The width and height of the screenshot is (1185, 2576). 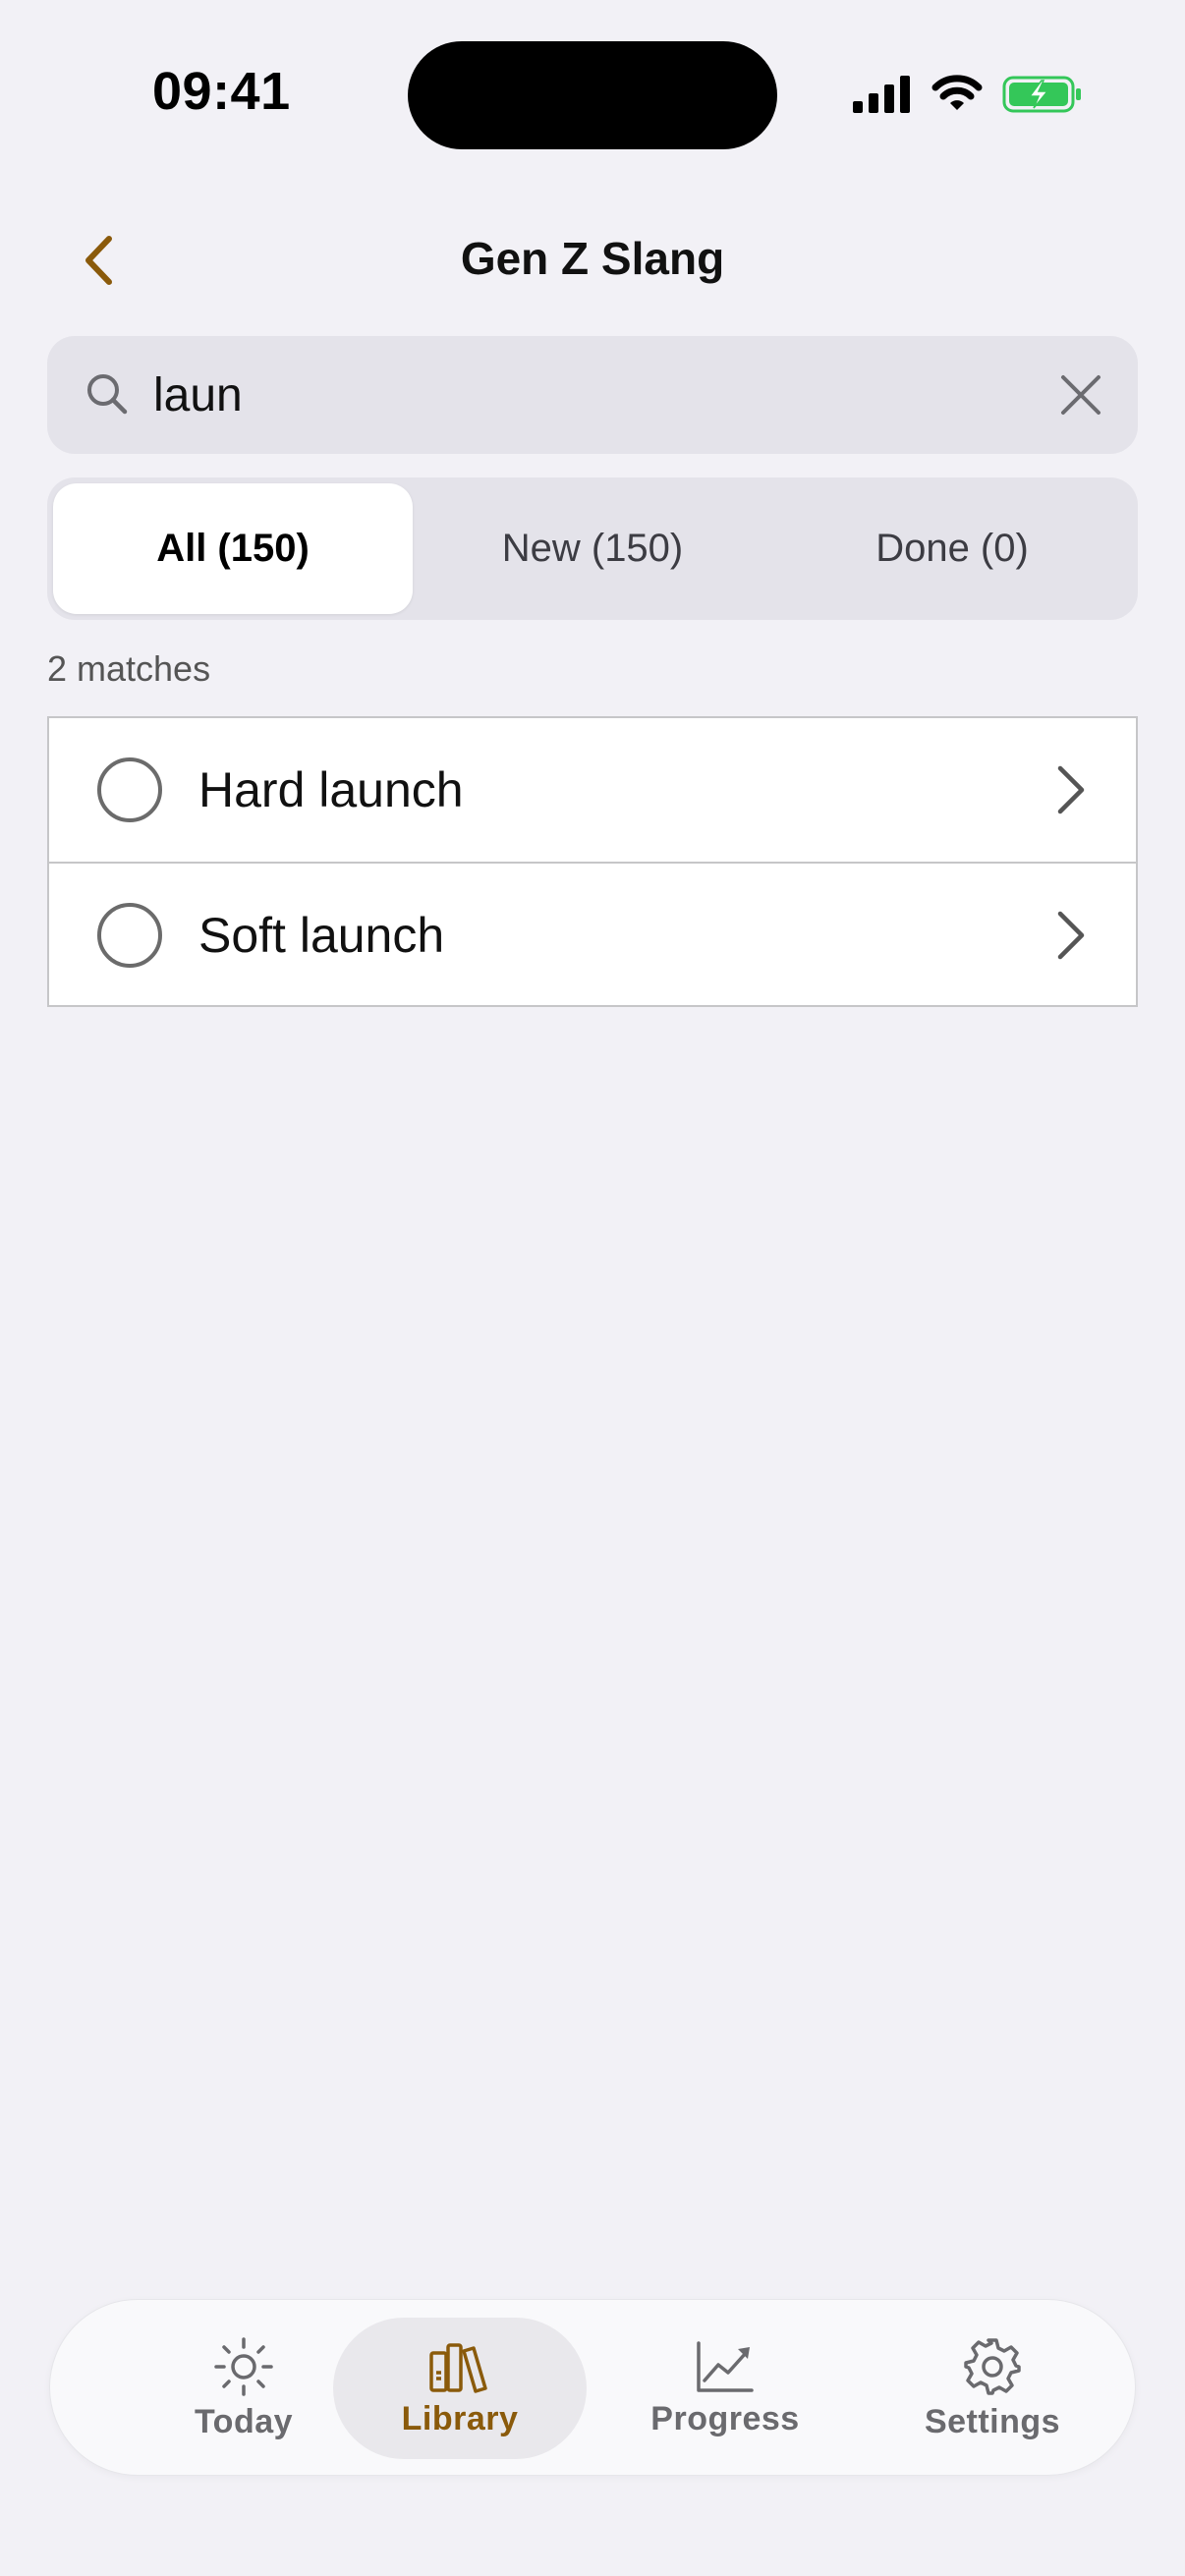 What do you see at coordinates (957, 92) in the screenshot?
I see `wifi-icon` at bounding box center [957, 92].